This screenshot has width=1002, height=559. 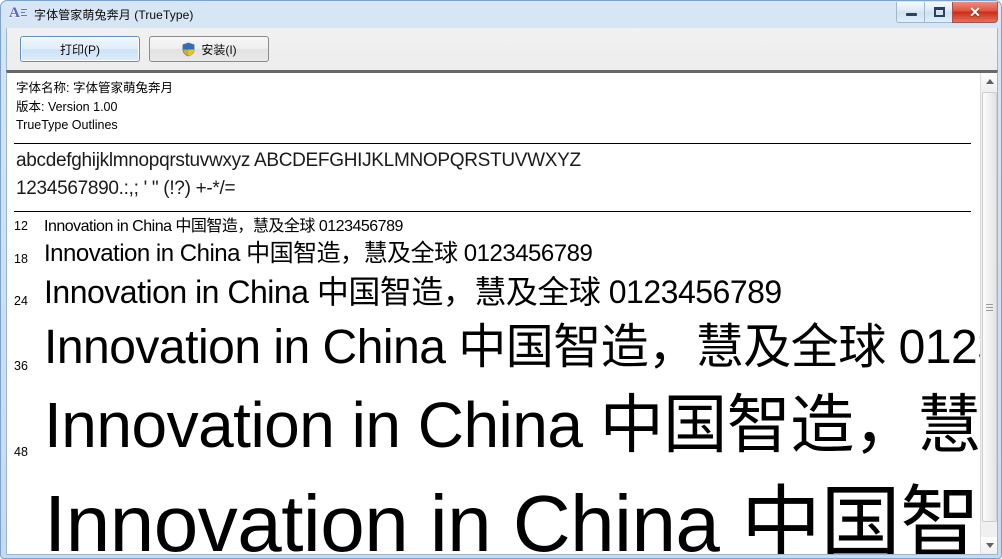 I want to click on scrollbar-thumb, so click(x=989, y=307).